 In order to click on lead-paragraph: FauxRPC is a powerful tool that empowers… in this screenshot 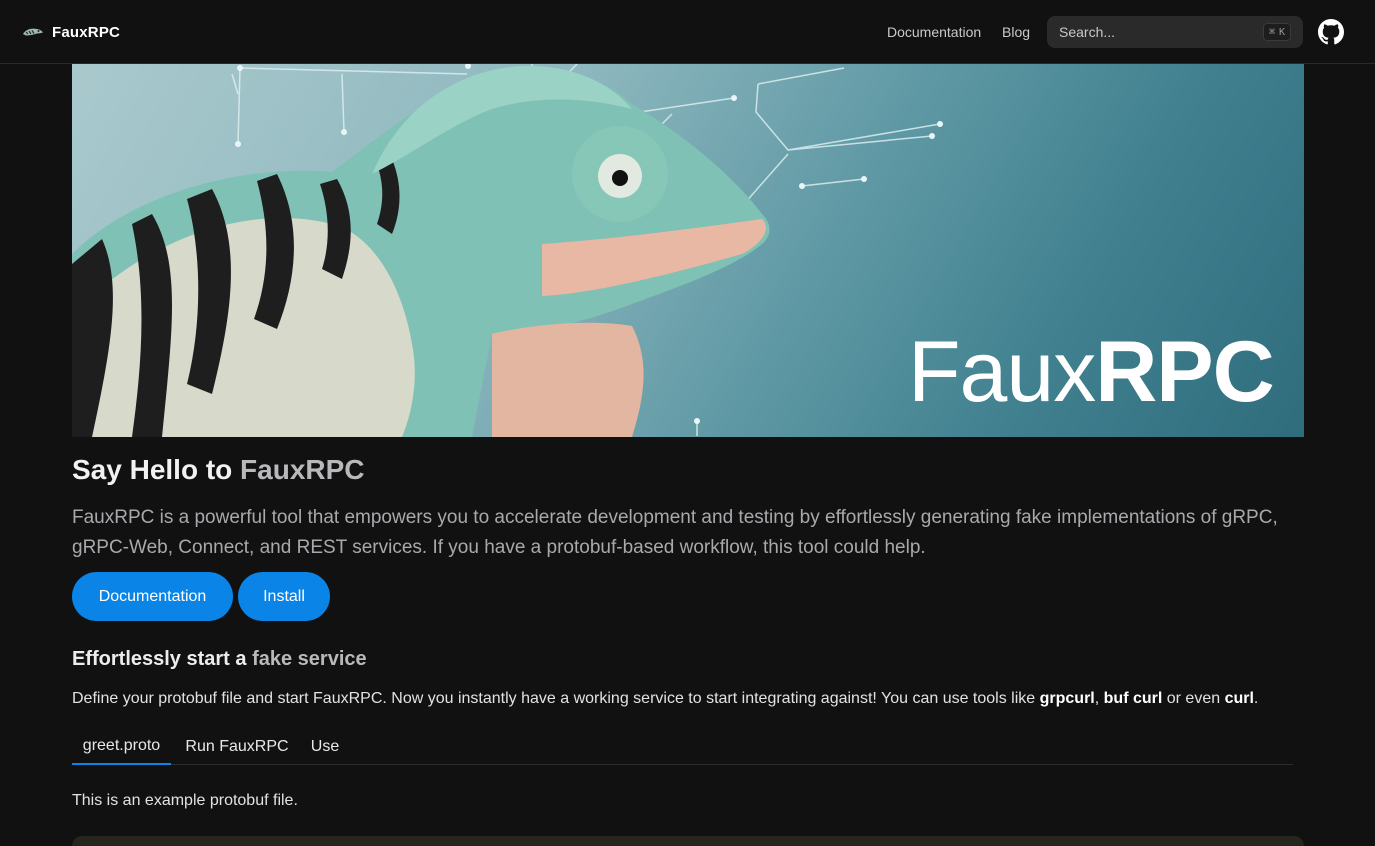, I will do `click(675, 532)`.